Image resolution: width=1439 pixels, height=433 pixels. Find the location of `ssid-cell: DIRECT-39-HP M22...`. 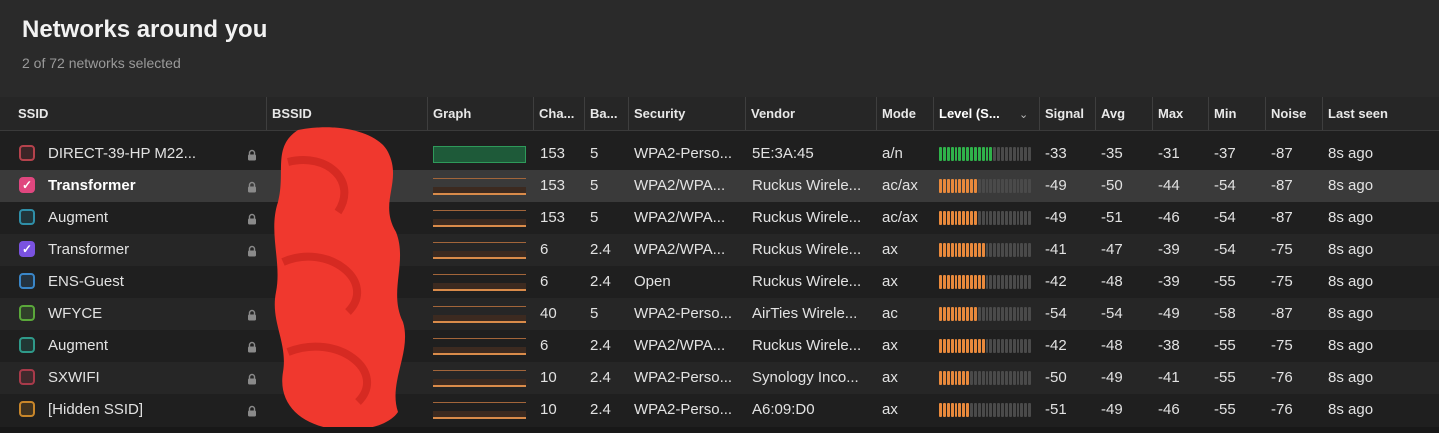

ssid-cell: DIRECT-39-HP M22... is located at coordinates (122, 153).